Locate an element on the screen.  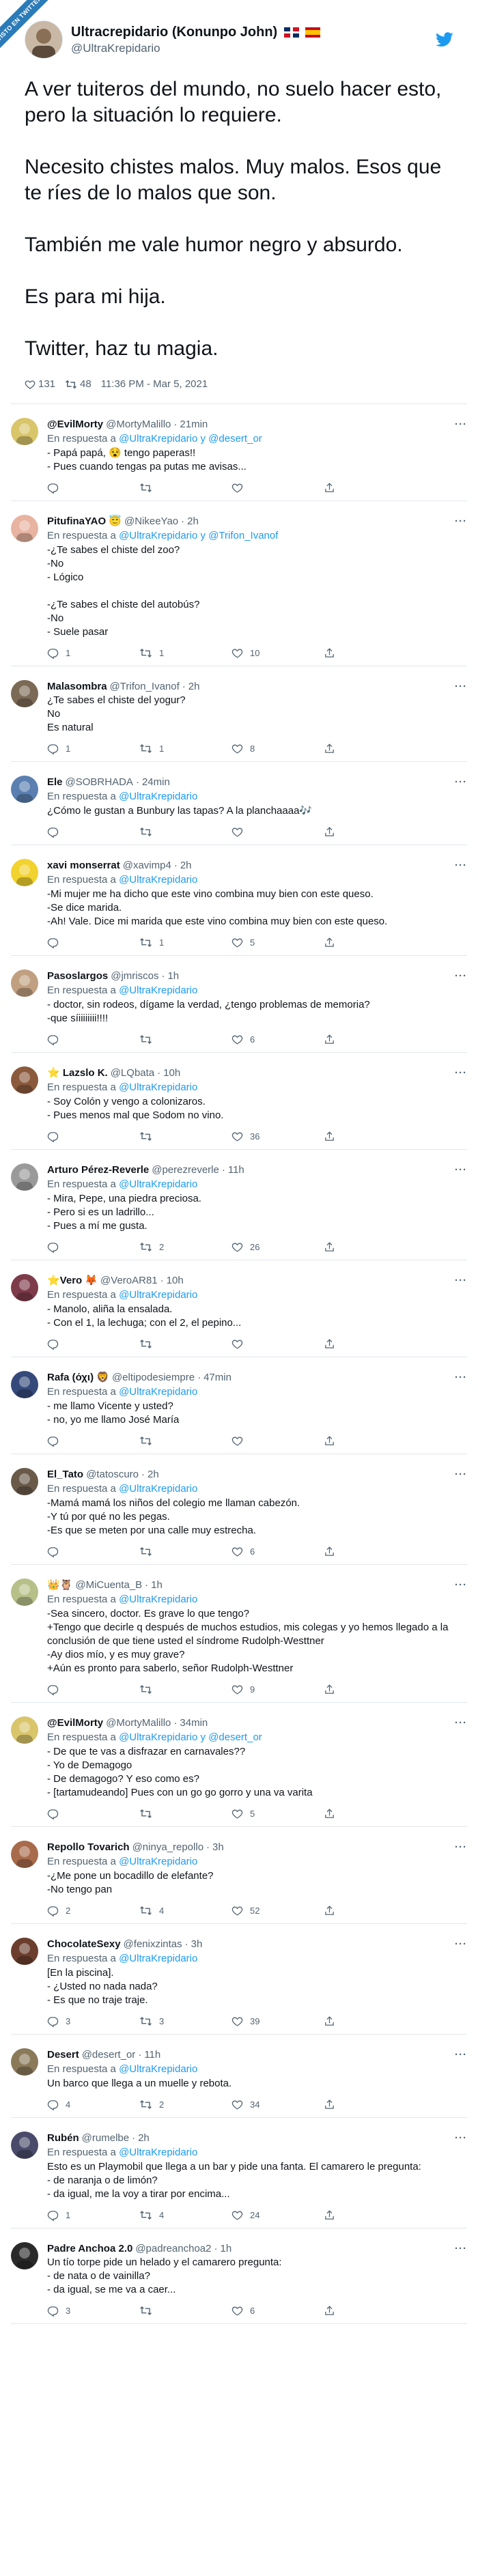
like-button: 9 is located at coordinates (277, 1689).